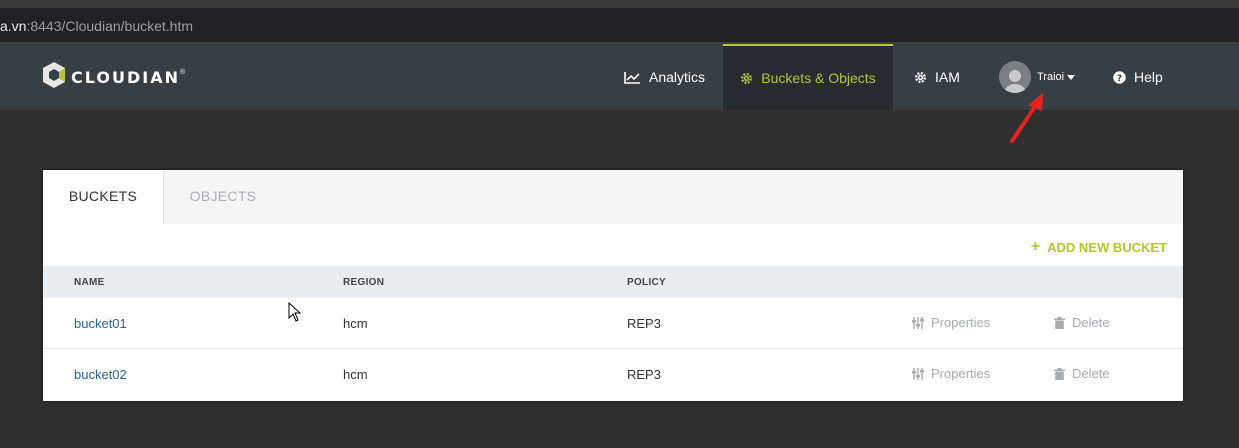 The height and width of the screenshot is (448, 1239). Describe the element at coordinates (103, 197) in the screenshot. I see `tab-buckets: BUCKETS` at that location.